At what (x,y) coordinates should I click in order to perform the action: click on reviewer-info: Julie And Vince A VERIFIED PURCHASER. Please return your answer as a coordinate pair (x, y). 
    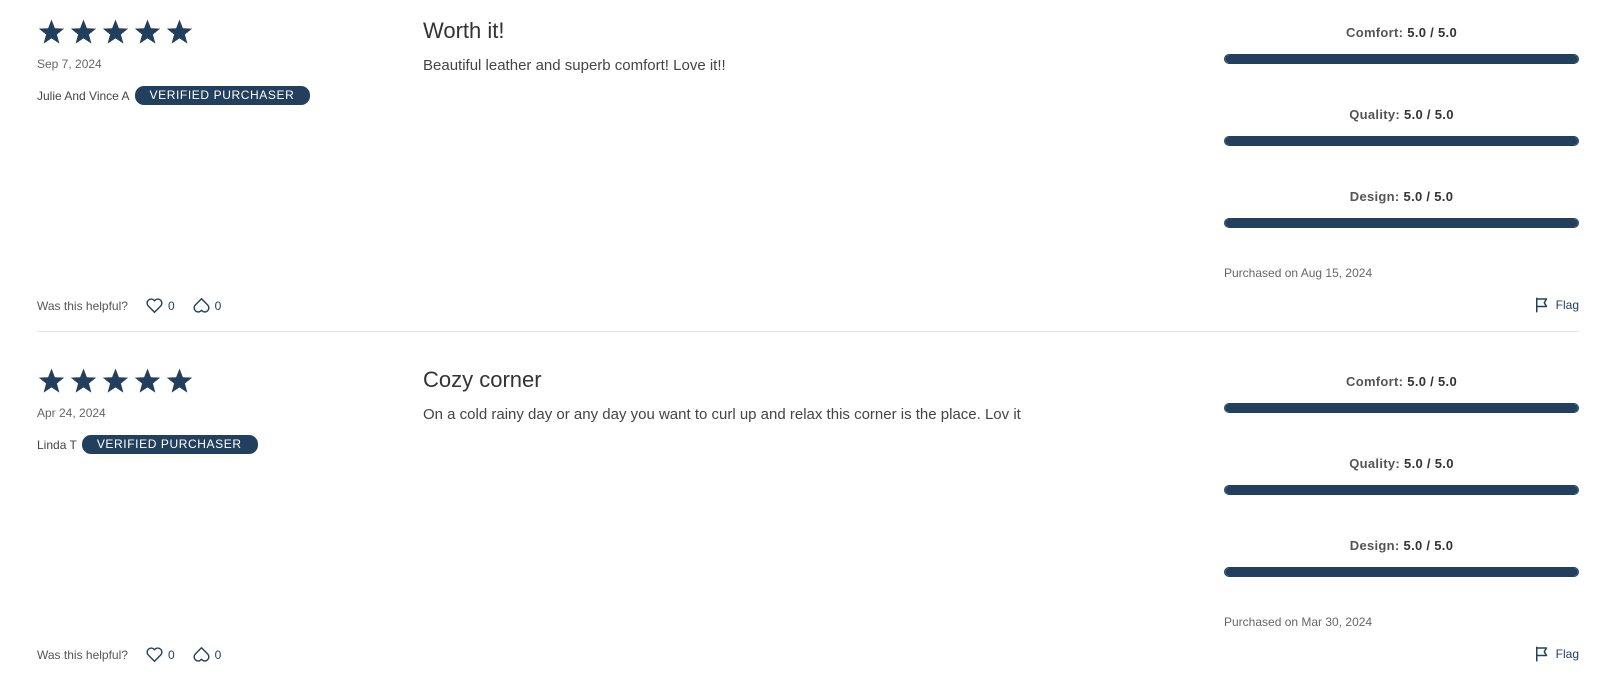
    Looking at the image, I should click on (174, 95).